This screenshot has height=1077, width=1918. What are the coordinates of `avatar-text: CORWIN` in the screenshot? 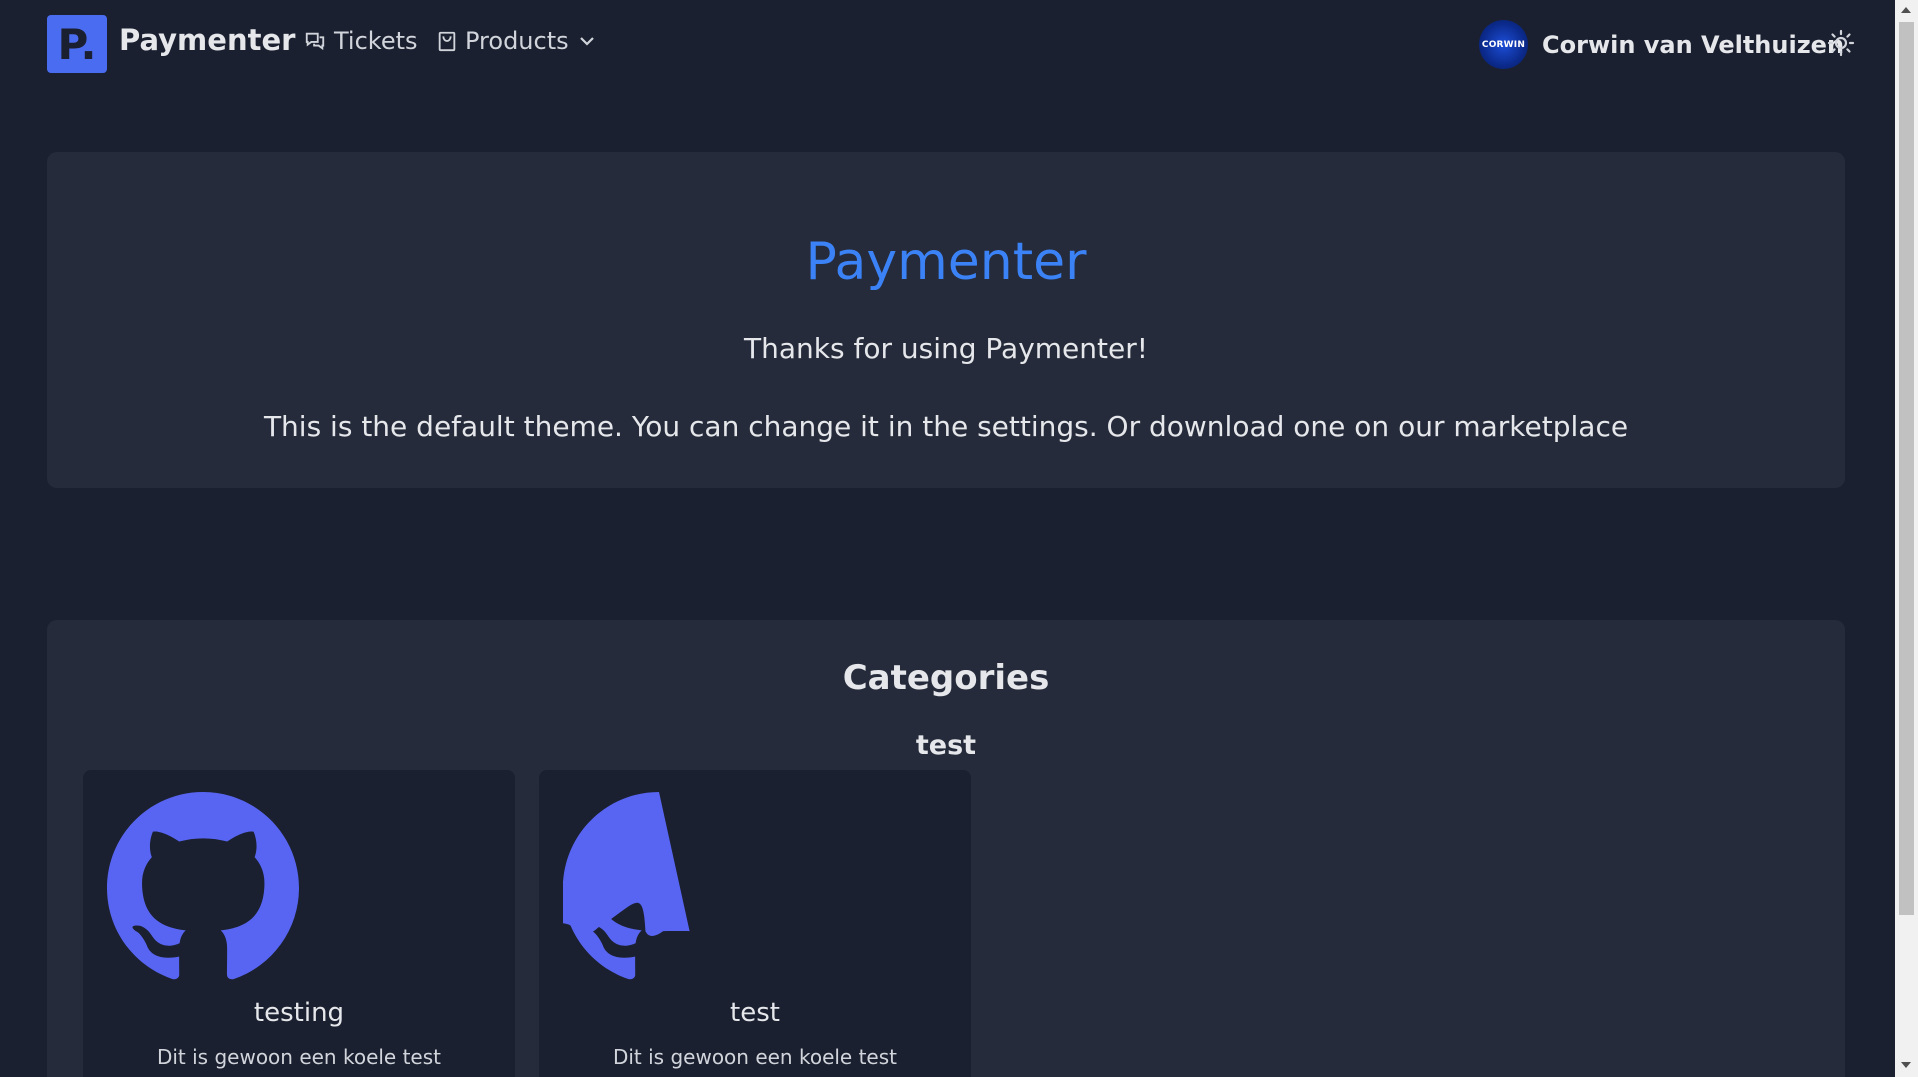 It's located at (1503, 44).